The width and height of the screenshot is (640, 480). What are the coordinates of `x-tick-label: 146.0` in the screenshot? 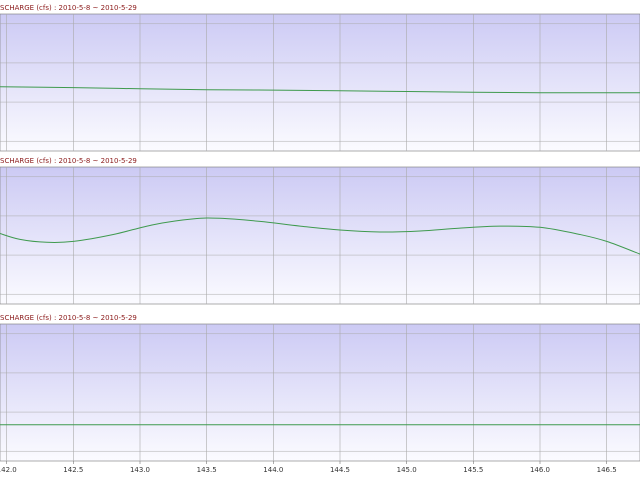 It's located at (540, 470).